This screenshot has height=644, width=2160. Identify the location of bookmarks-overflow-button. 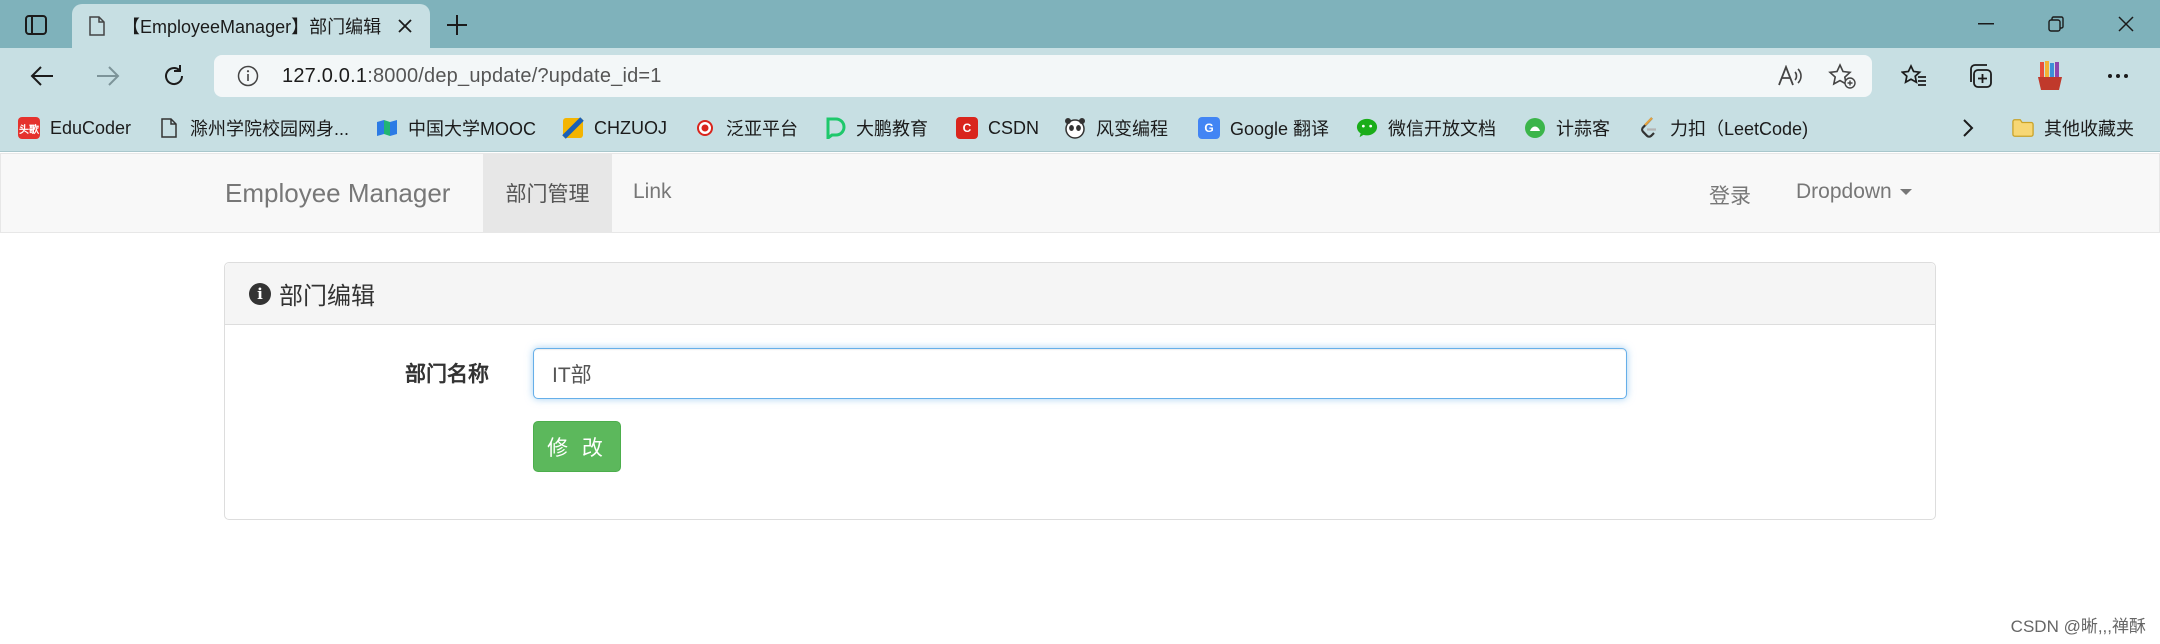
(1968, 128).